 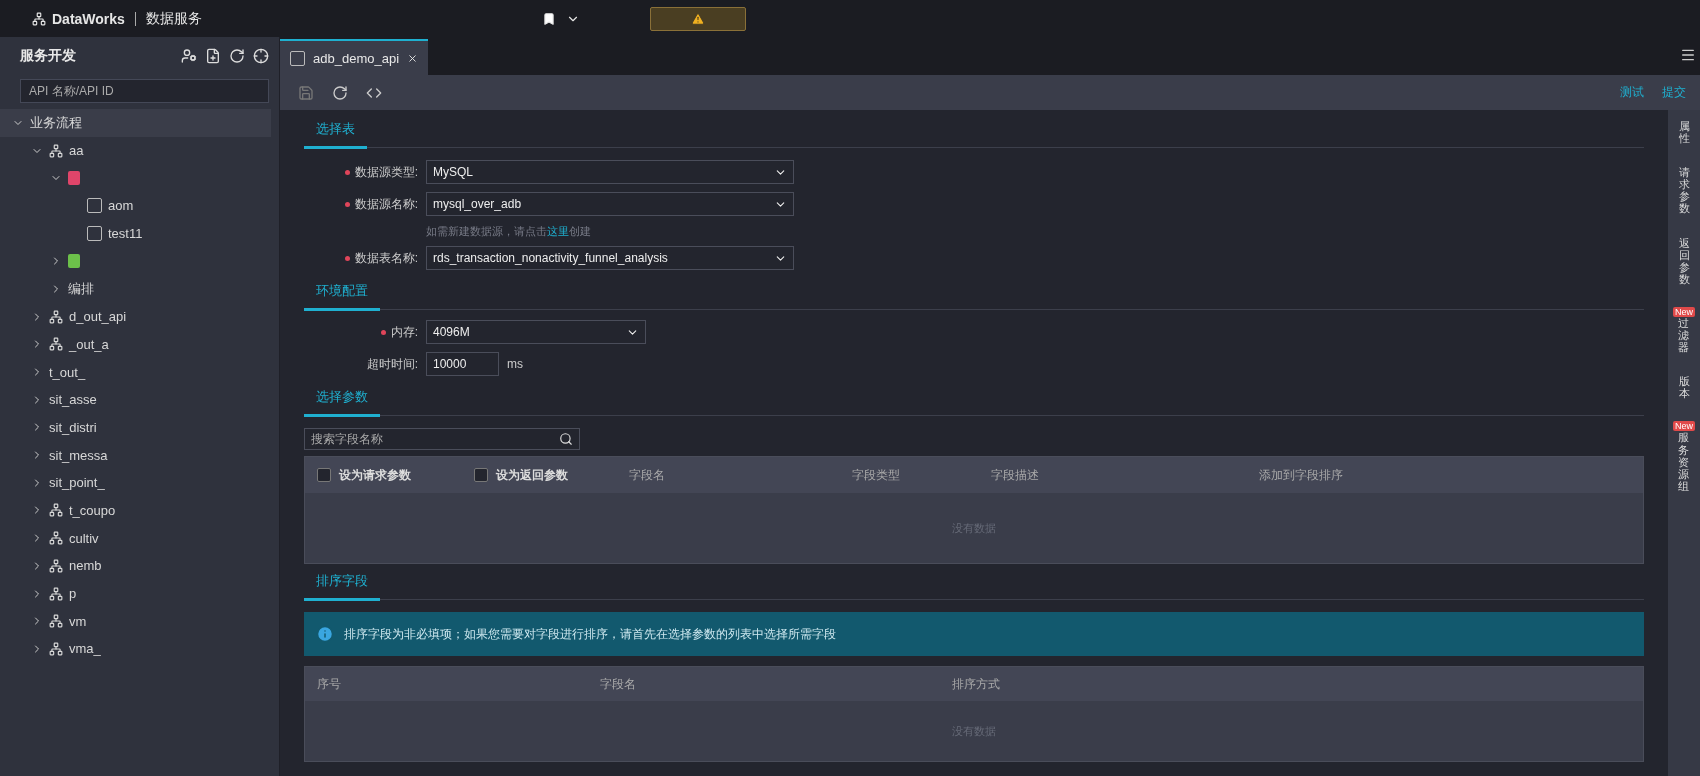 I want to click on tree-label: p, so click(x=73, y=594).